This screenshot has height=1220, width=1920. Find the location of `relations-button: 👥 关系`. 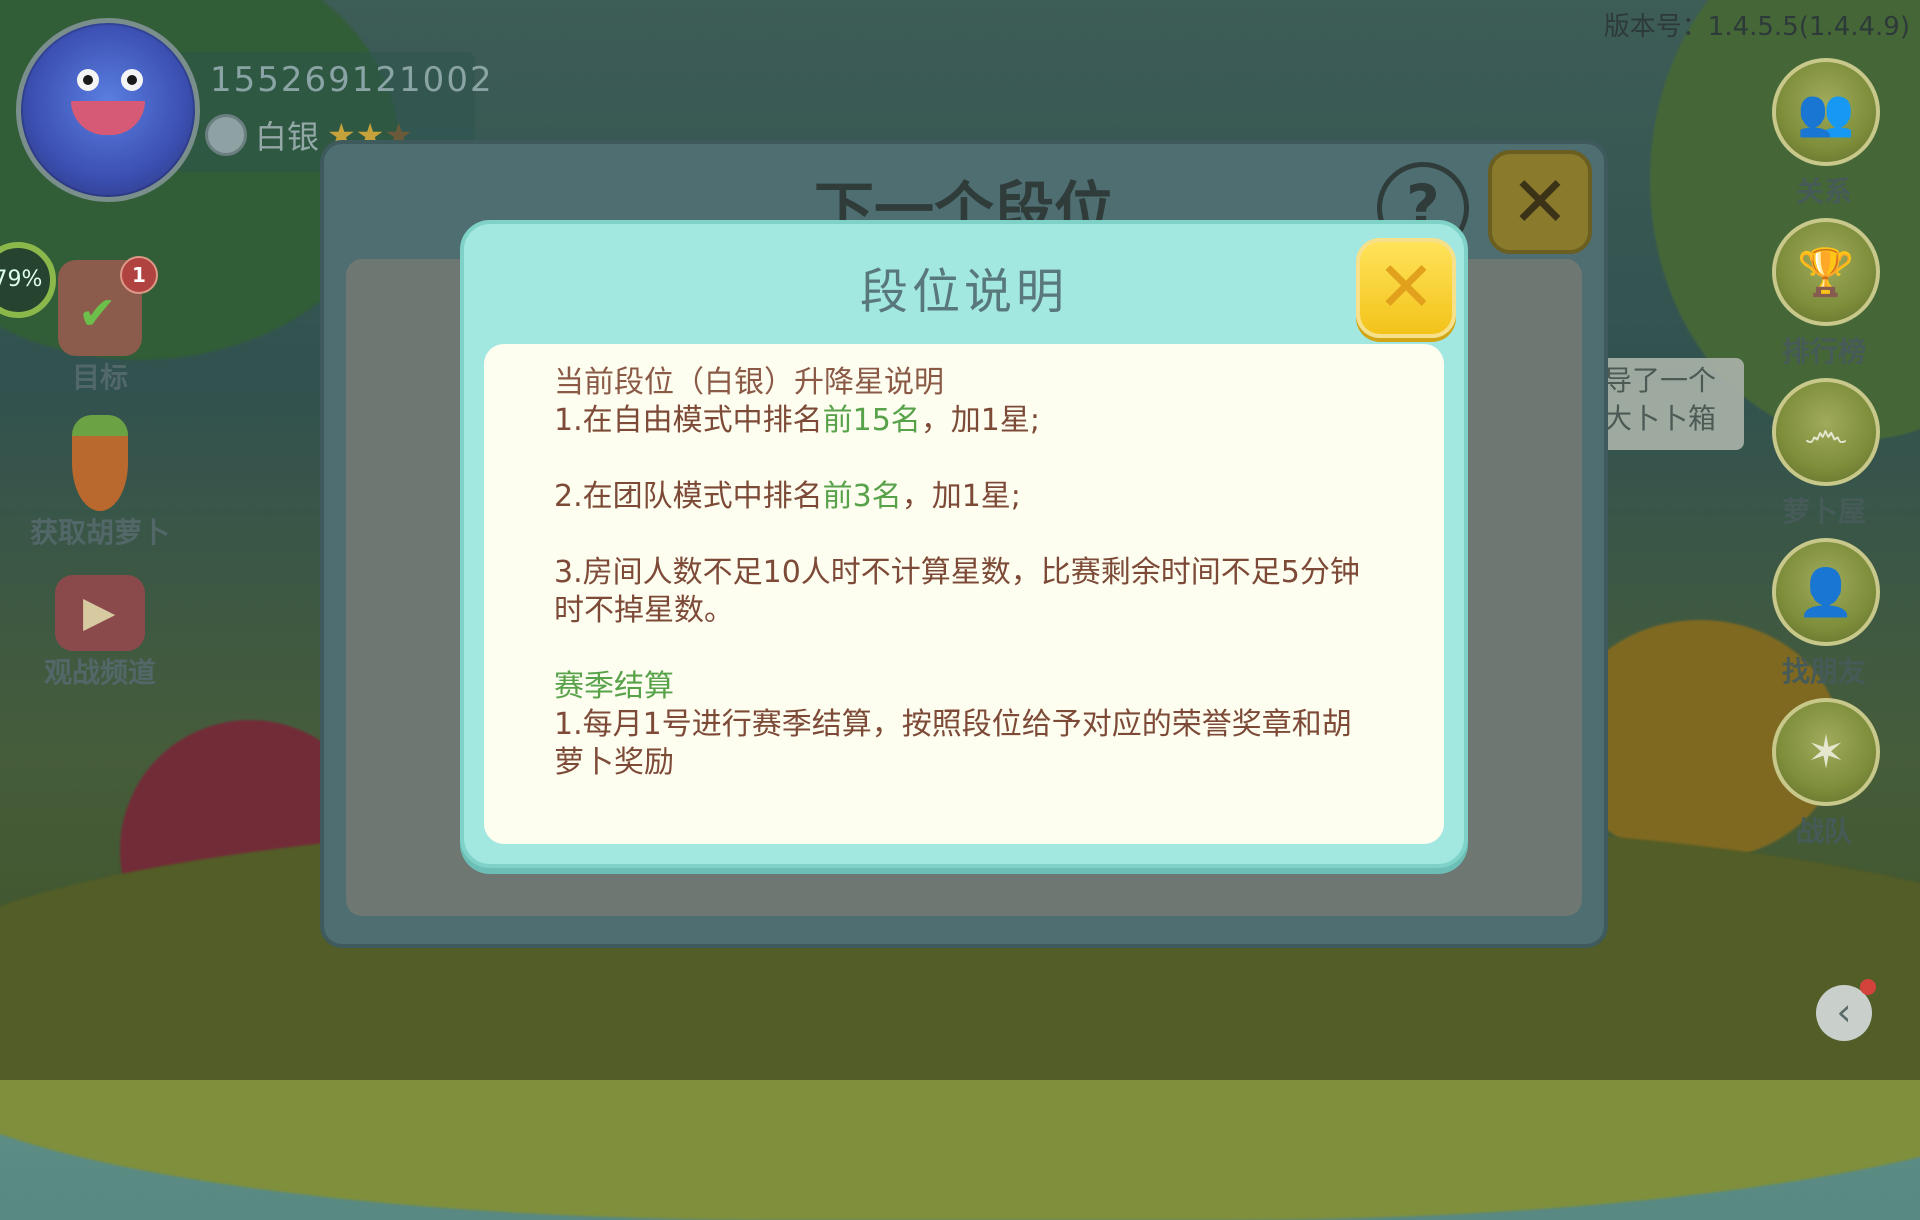

relations-button: 👥 关系 is located at coordinates (1826, 134).